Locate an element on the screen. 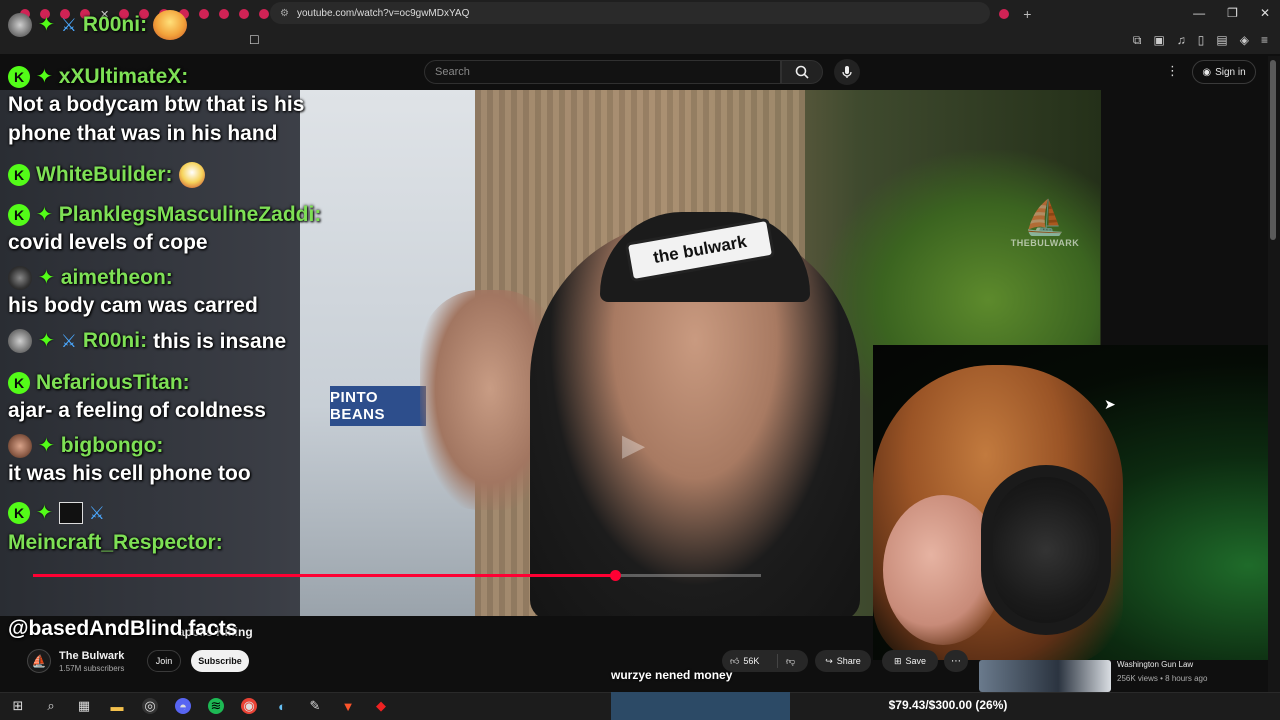  sidebar-icon: ▯ is located at coordinates (1201, 40).